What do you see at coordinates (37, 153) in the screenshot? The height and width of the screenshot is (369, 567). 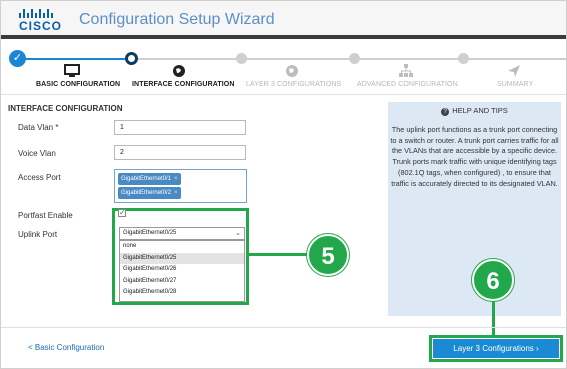 I see `voice-vlan-label: Voice Vlan` at bounding box center [37, 153].